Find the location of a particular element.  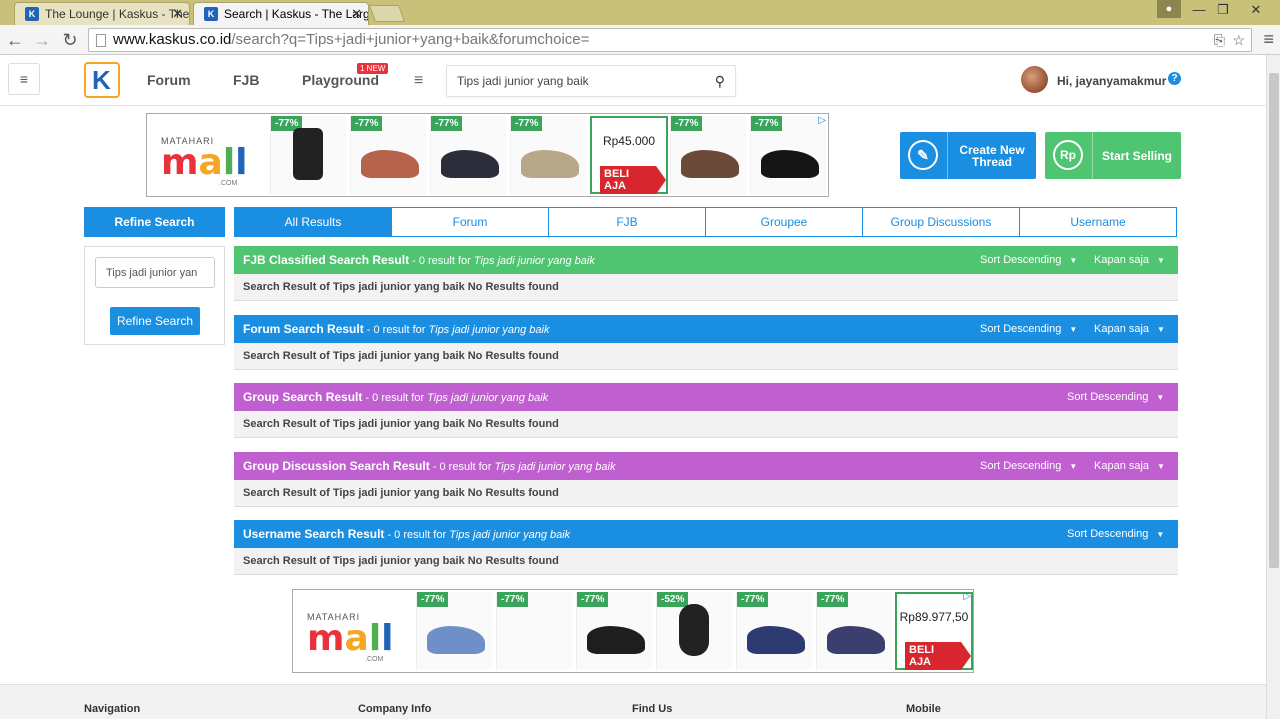

section-title: Group Search Result is located at coordinates (303, 397).